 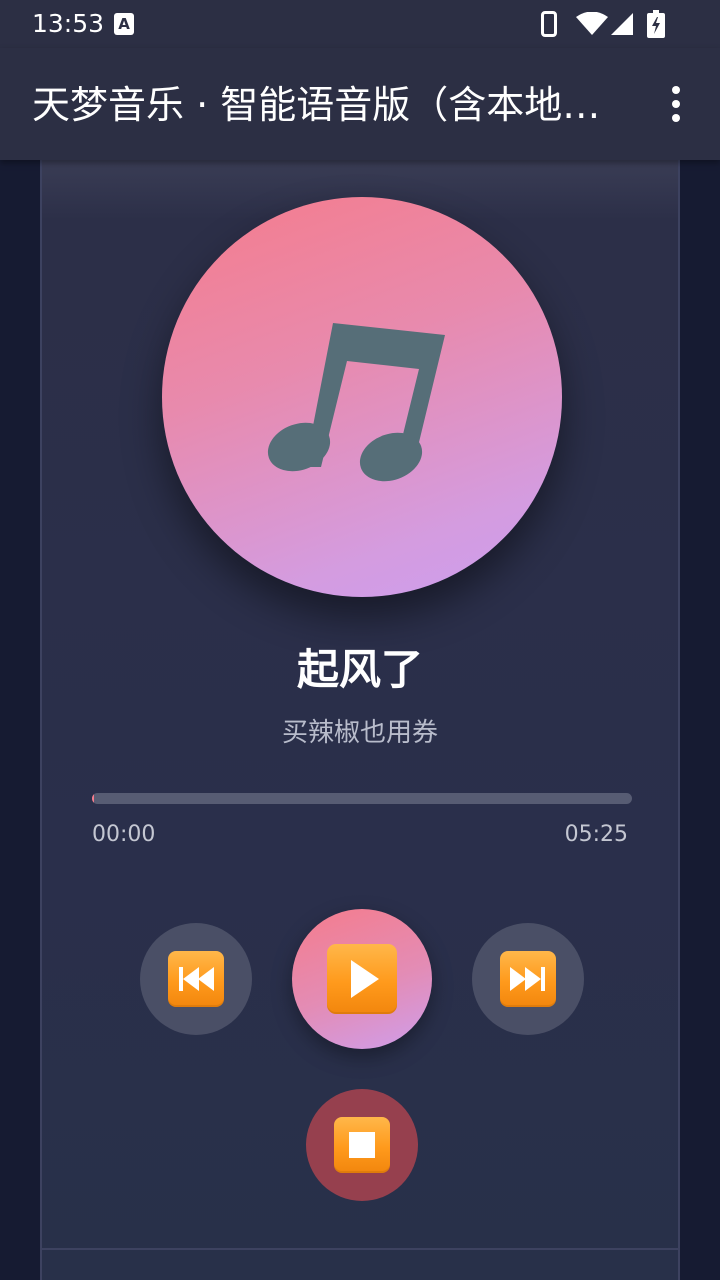 I want to click on stop-icon, so click(x=362, y=1145).